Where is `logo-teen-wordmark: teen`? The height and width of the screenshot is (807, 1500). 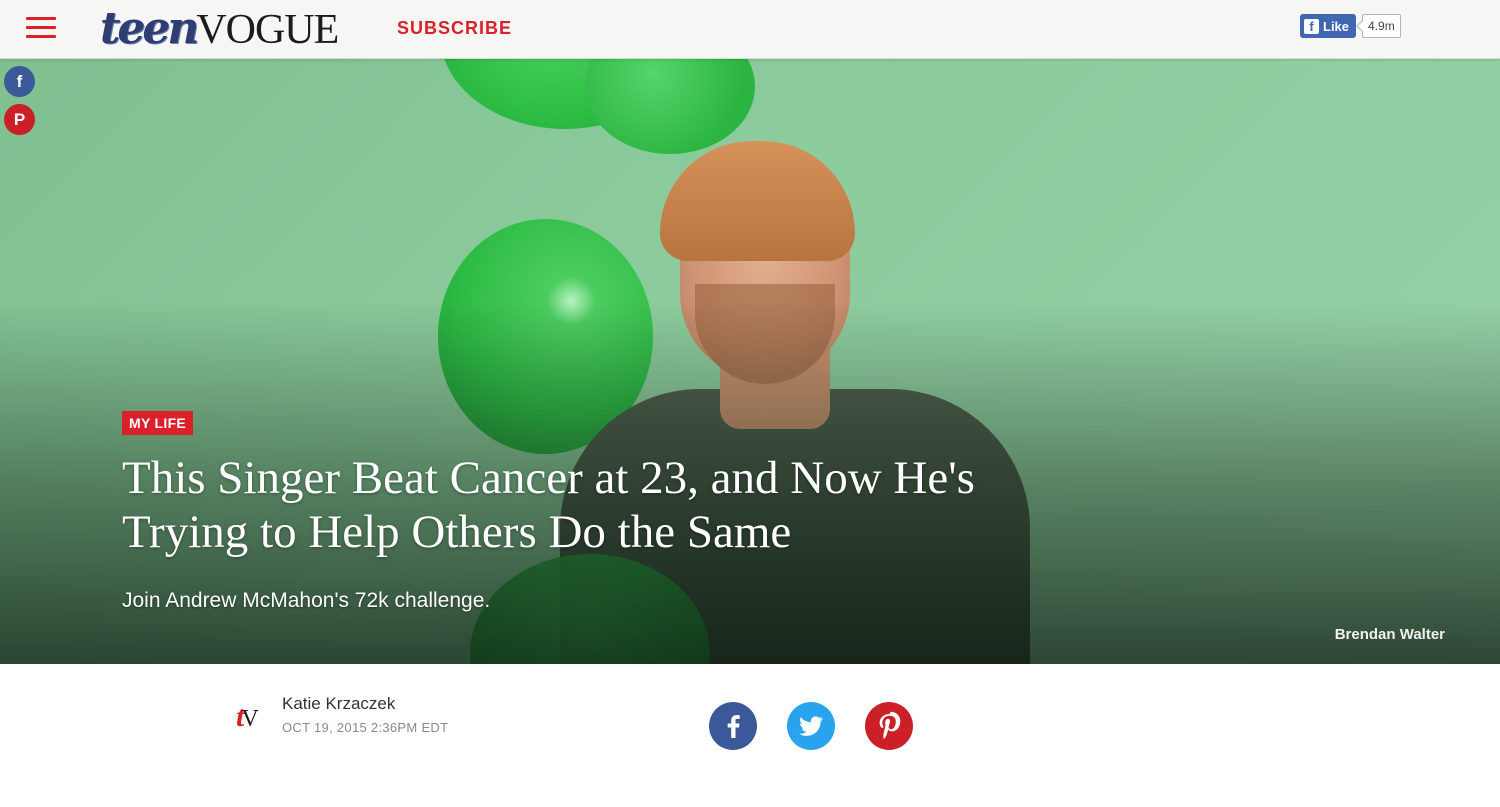
logo-teen-wordmark: teen is located at coordinates (149, 28).